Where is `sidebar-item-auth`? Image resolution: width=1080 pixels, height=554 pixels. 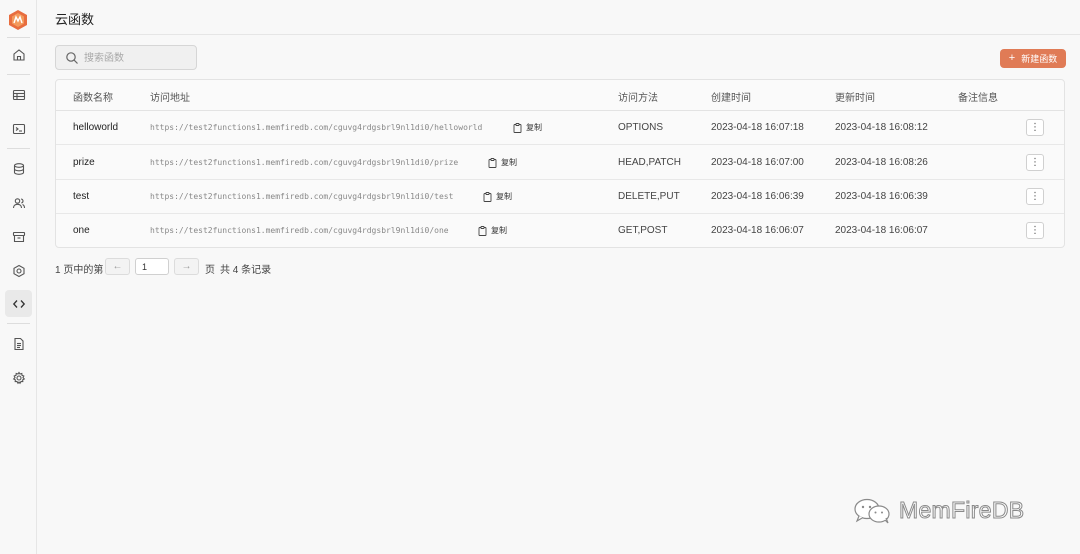 sidebar-item-auth is located at coordinates (18, 202).